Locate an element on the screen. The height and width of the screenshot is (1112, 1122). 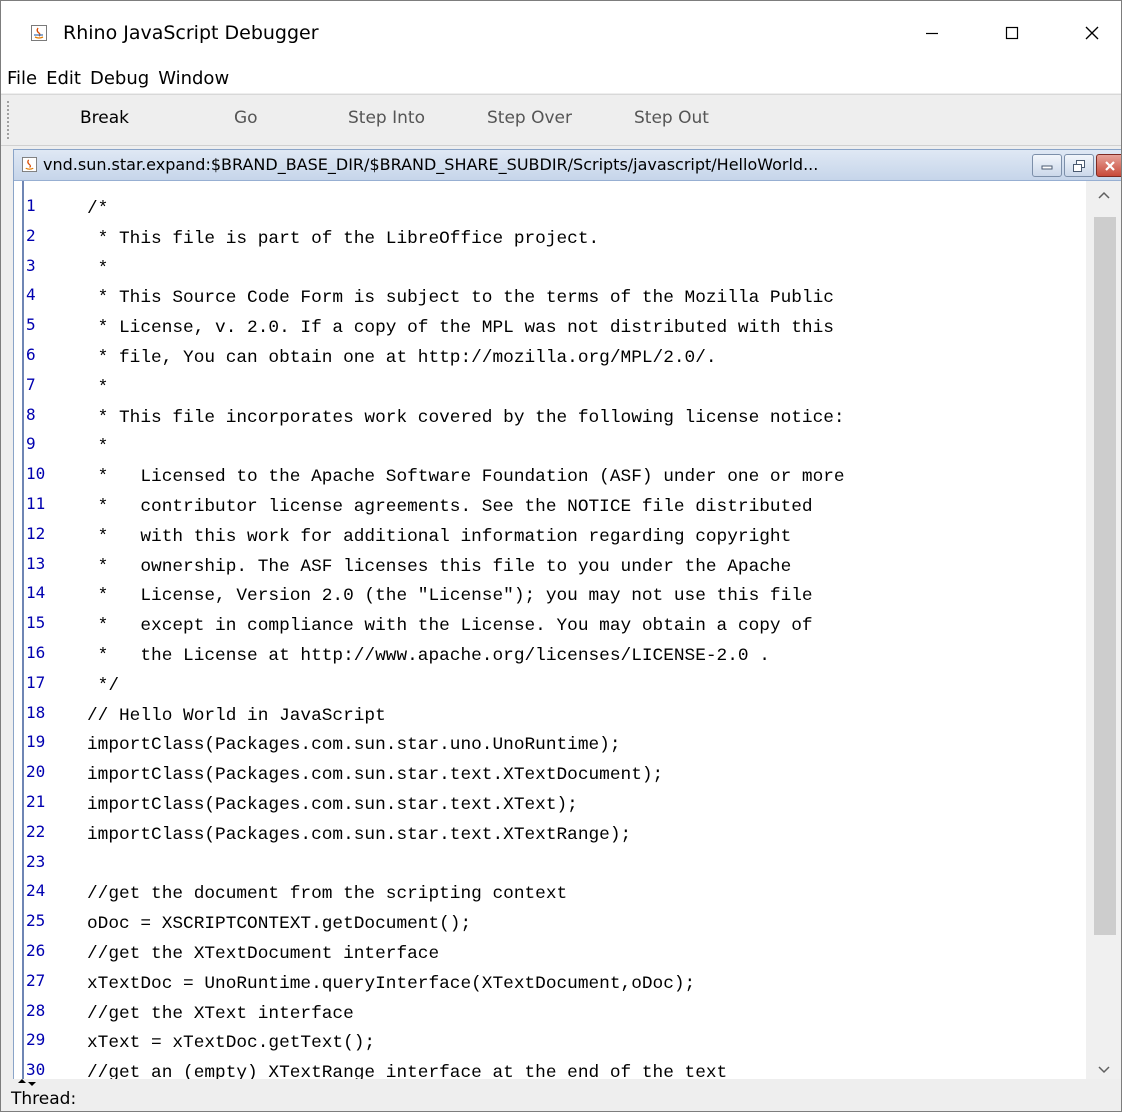
line-source: */ is located at coordinates (103, 685).